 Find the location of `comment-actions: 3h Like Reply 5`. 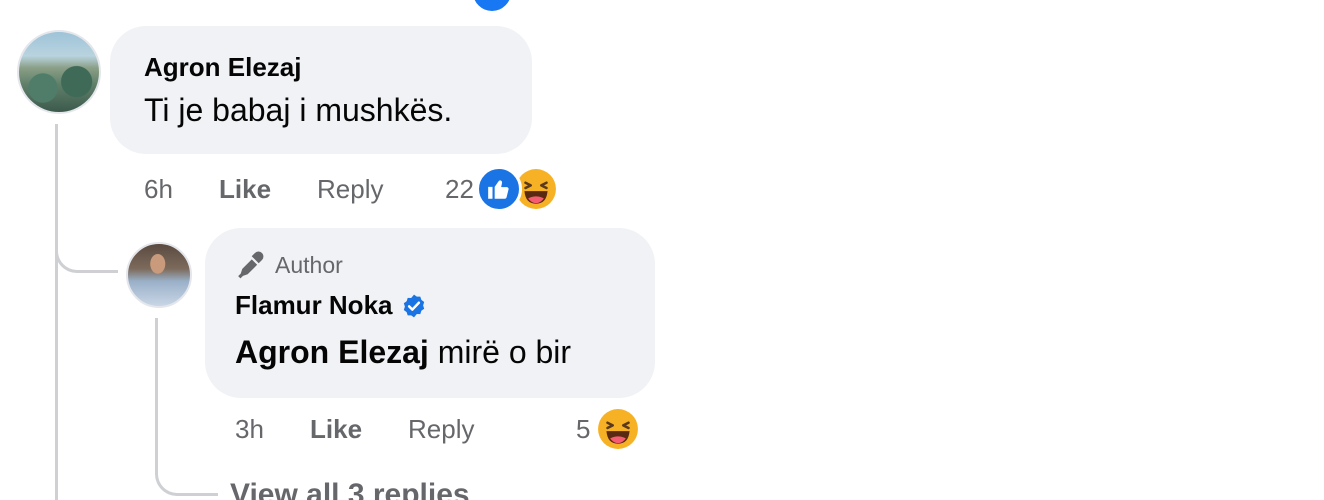

comment-actions: 3h Like Reply 5 is located at coordinates (439, 429).